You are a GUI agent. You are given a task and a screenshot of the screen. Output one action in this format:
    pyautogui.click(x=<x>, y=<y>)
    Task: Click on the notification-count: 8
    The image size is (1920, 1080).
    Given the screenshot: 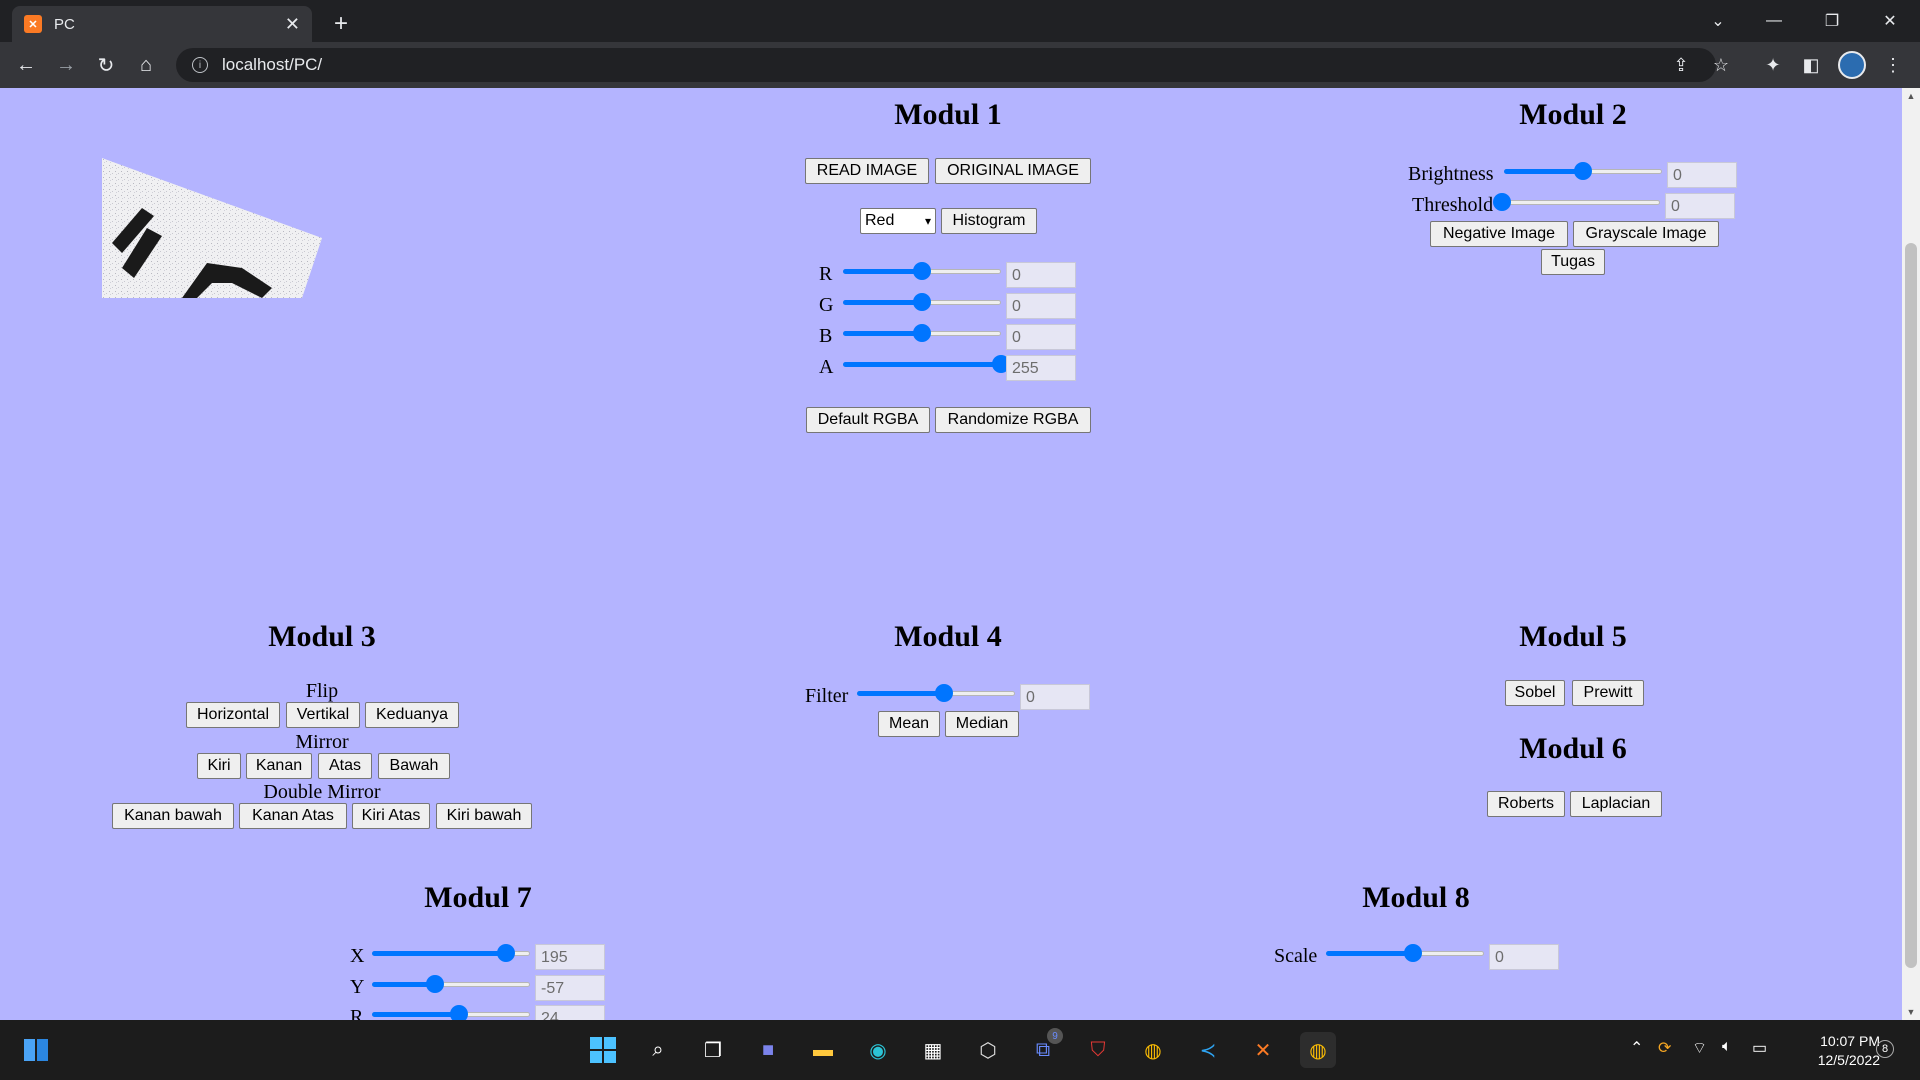 What is the action you would take?
    pyautogui.click(x=1885, y=1049)
    